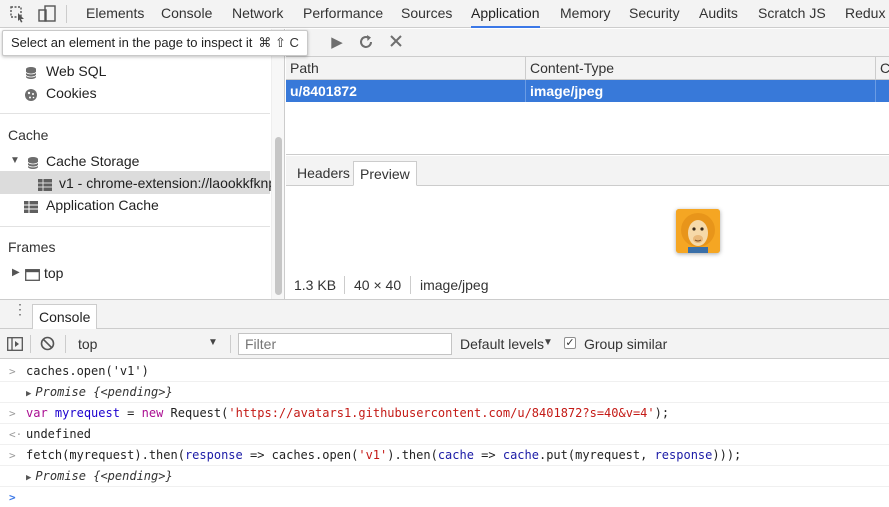  What do you see at coordinates (28, 135) in the screenshot?
I see `section-cache: Cache` at bounding box center [28, 135].